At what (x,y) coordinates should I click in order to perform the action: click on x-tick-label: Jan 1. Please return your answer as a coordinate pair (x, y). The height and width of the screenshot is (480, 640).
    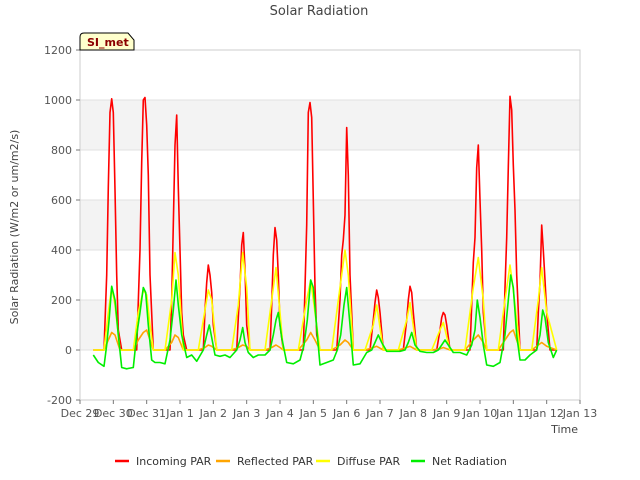
    Looking at the image, I should click on (179, 413).